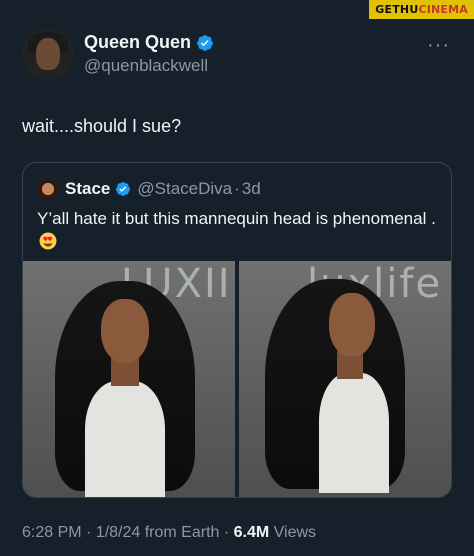 Image resolution: width=474 pixels, height=556 pixels. What do you see at coordinates (205, 42) in the screenshot?
I see `verified-badge-icon` at bounding box center [205, 42].